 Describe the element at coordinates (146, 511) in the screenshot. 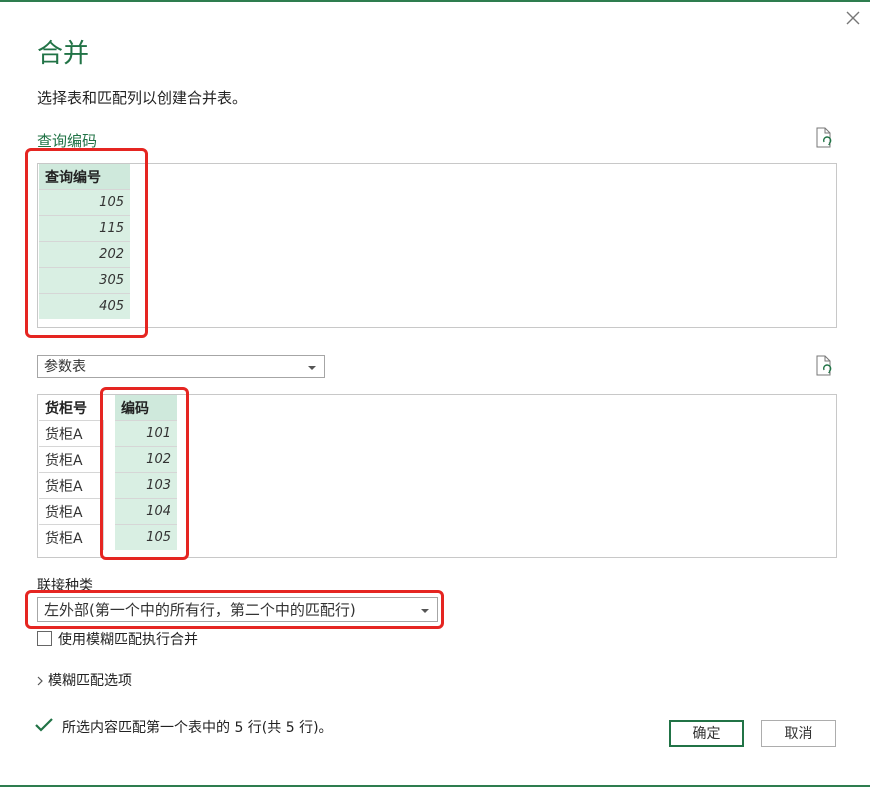

I see `table-cell: 104` at that location.